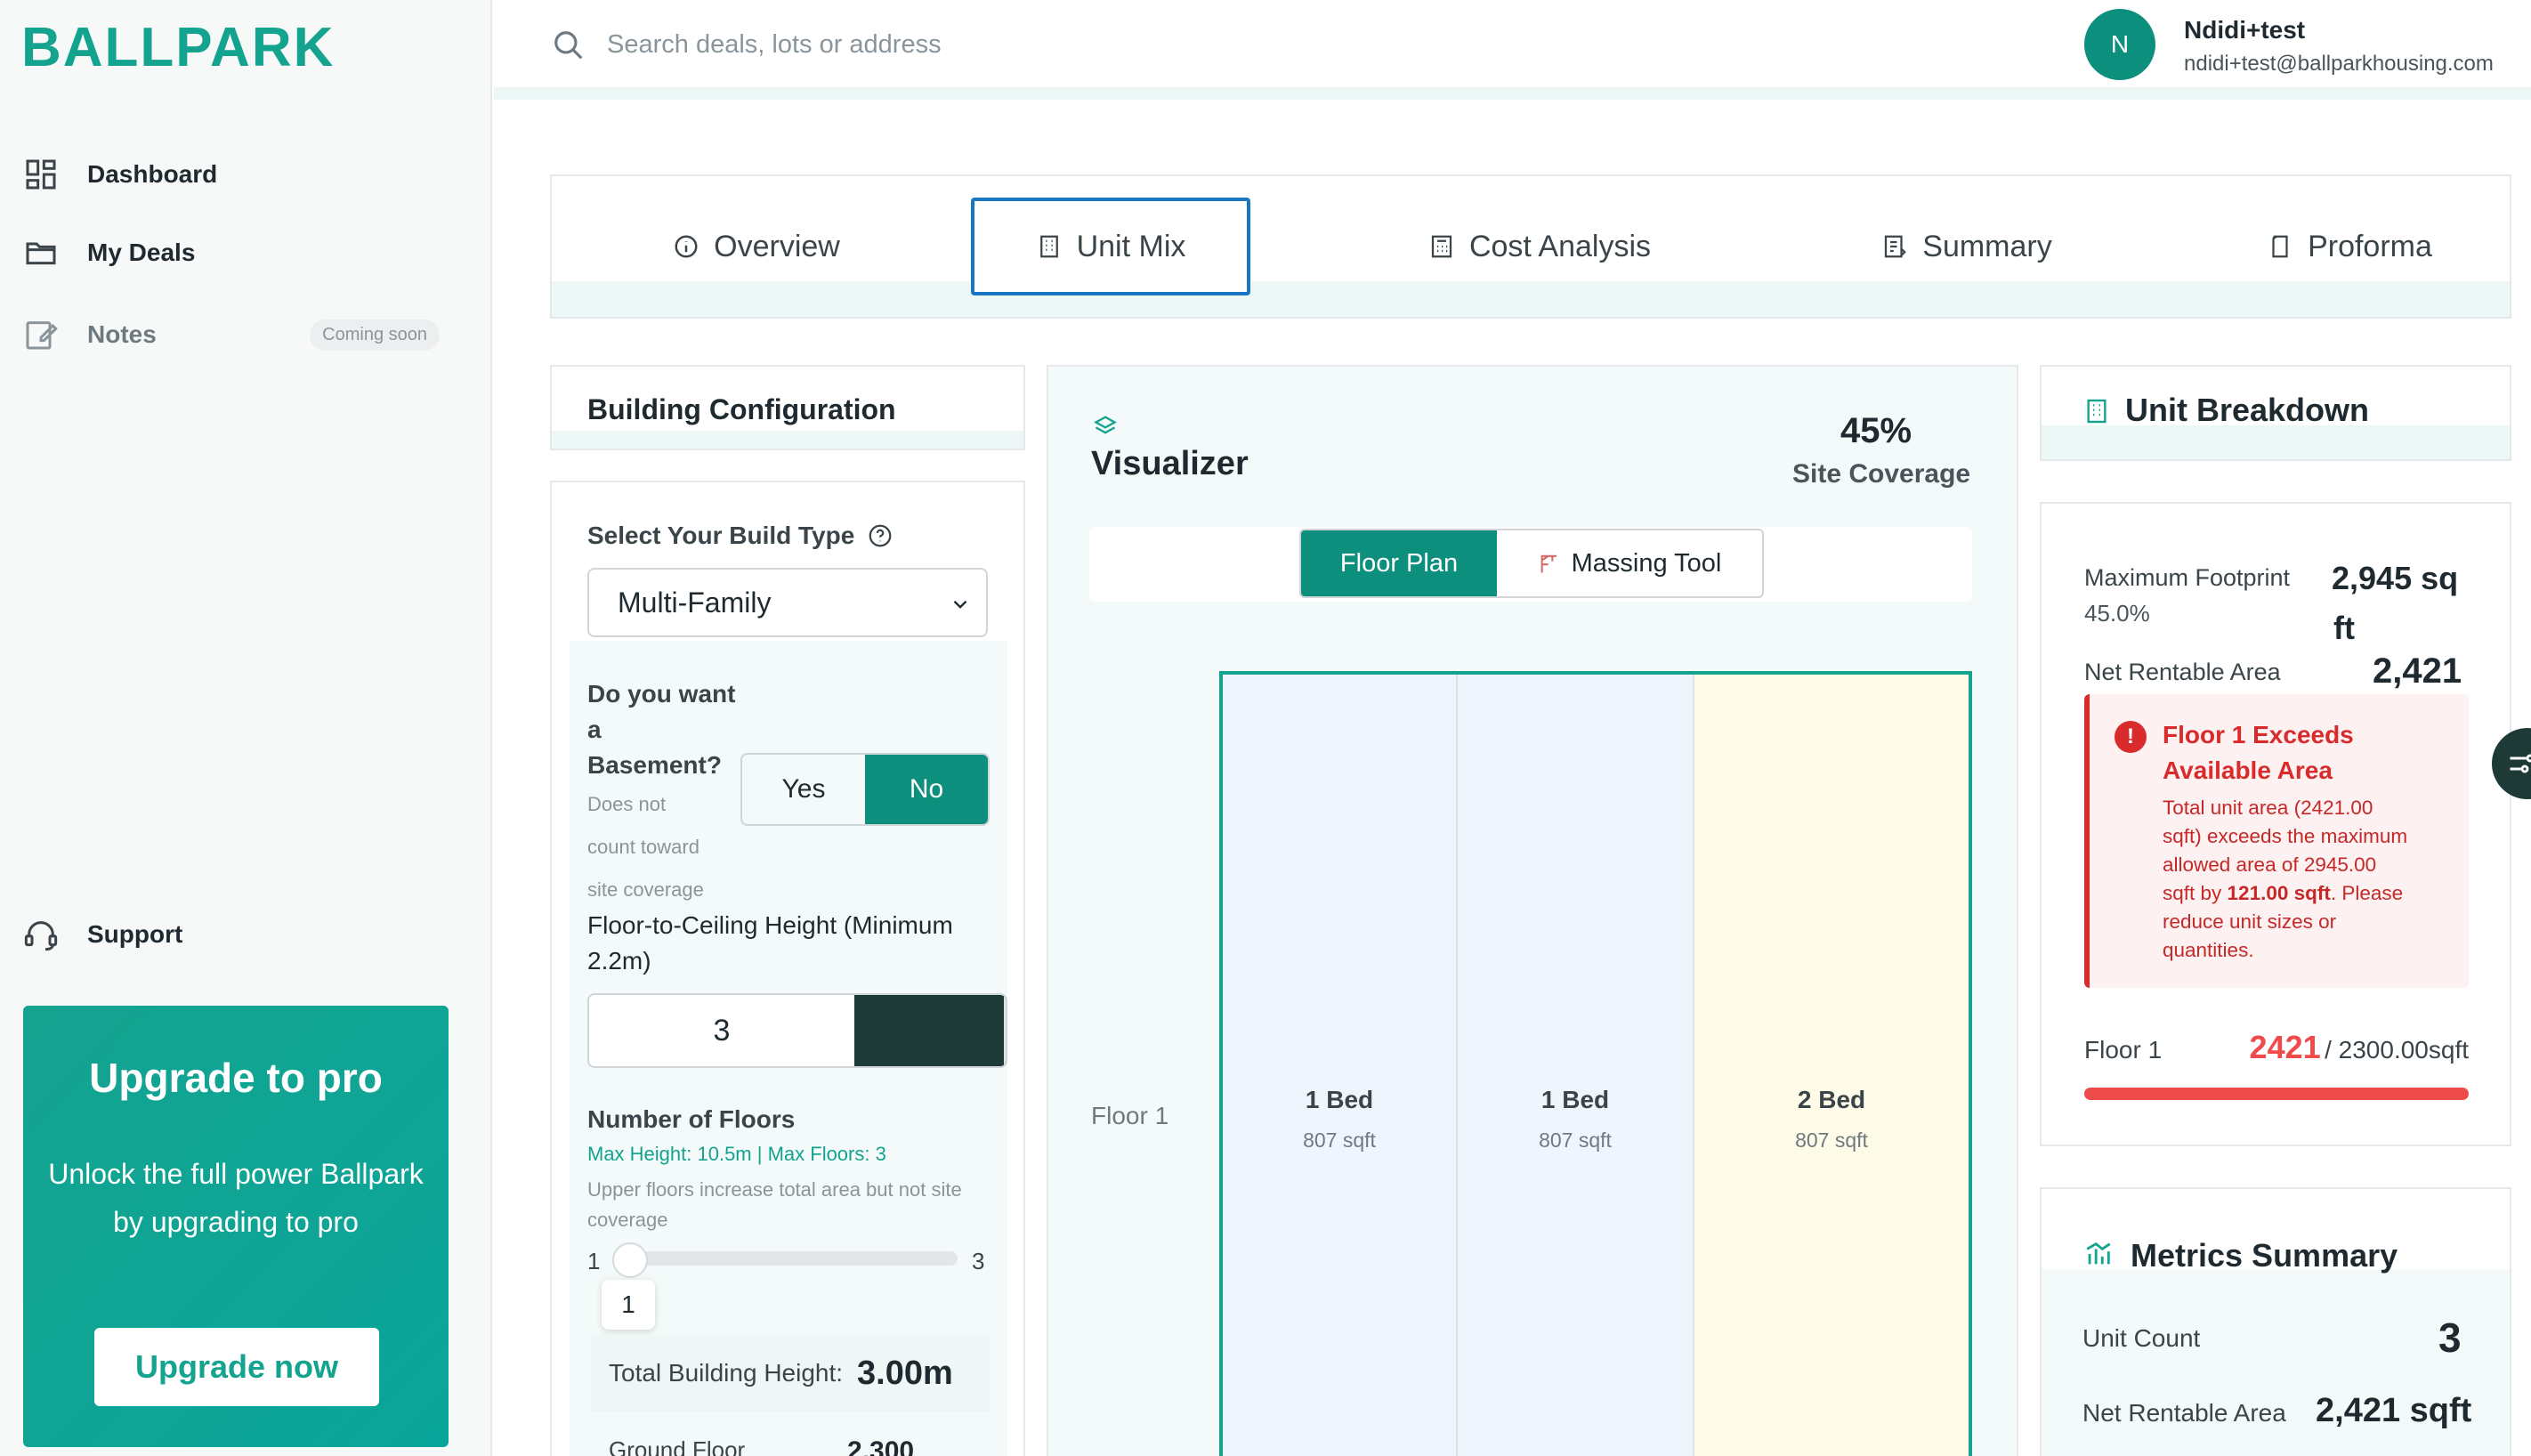 The width and height of the screenshot is (2531, 1456). Describe the element at coordinates (2367, 893) in the screenshot. I see `msg-part: . Please` at that location.